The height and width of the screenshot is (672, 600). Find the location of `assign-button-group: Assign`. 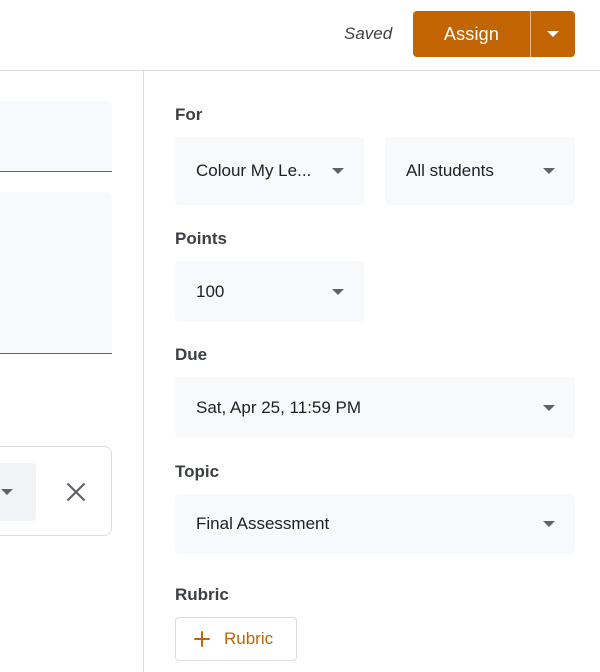

assign-button-group: Assign is located at coordinates (494, 34).